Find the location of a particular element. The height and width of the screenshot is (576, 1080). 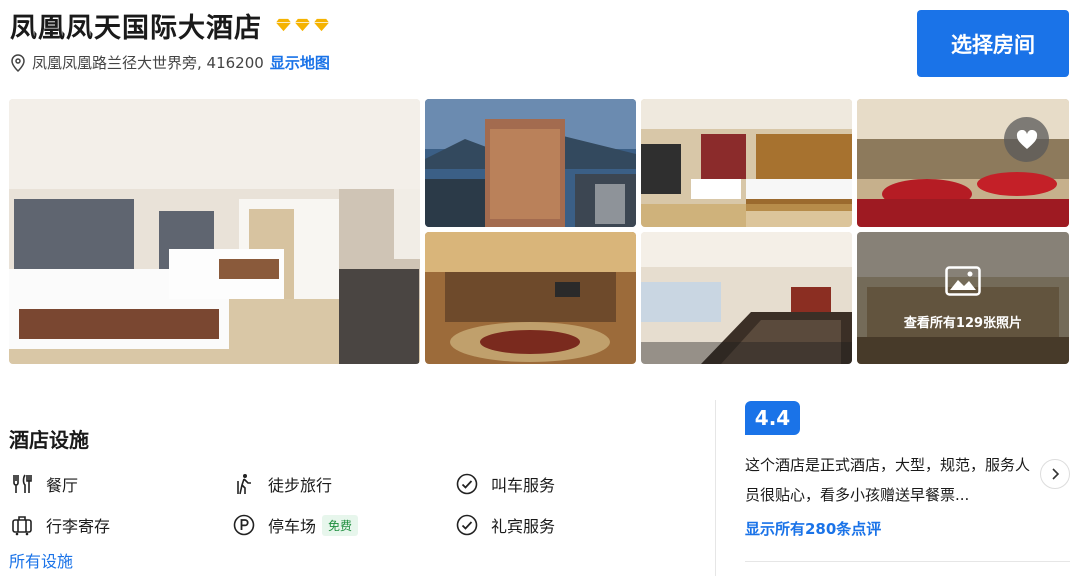

reviews-divider is located at coordinates (907, 561).